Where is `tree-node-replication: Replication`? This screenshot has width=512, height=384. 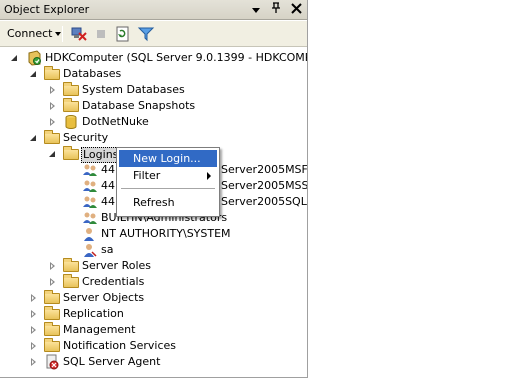
tree-node-replication: Replication is located at coordinates (153, 314).